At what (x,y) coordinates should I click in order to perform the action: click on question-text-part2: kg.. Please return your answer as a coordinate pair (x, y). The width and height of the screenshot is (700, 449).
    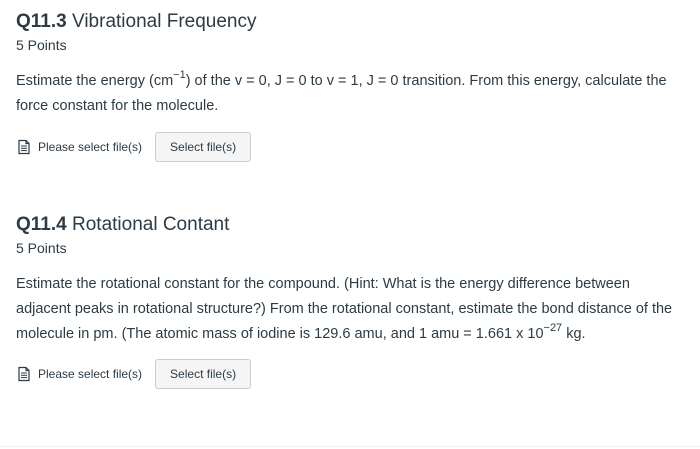
    Looking at the image, I should click on (574, 334).